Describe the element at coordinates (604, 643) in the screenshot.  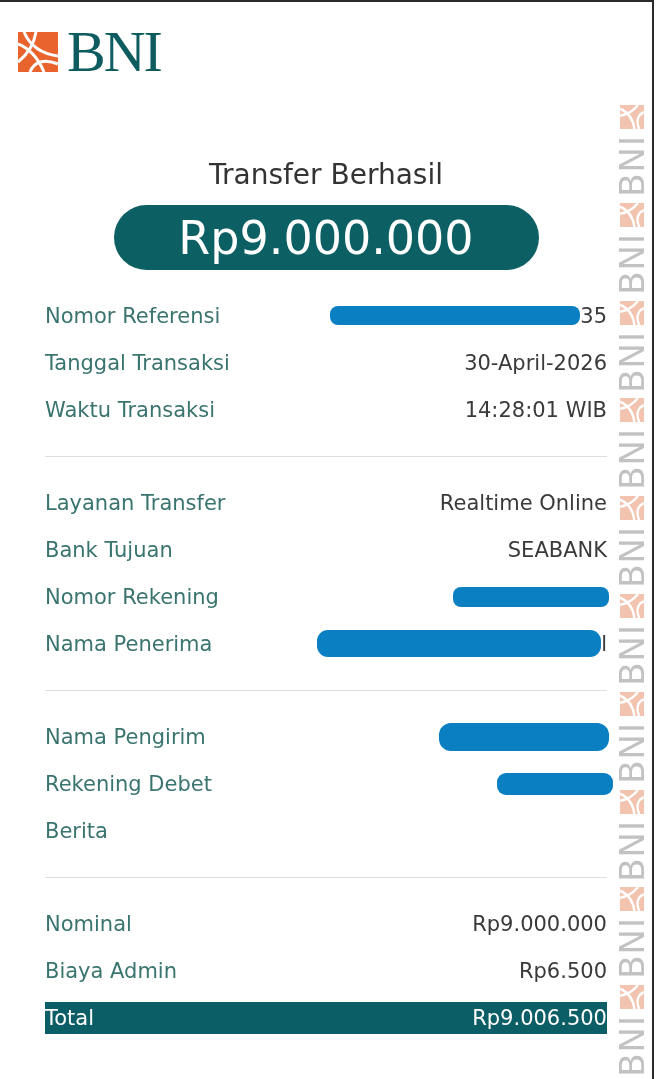
I see `field-value: l` at that location.